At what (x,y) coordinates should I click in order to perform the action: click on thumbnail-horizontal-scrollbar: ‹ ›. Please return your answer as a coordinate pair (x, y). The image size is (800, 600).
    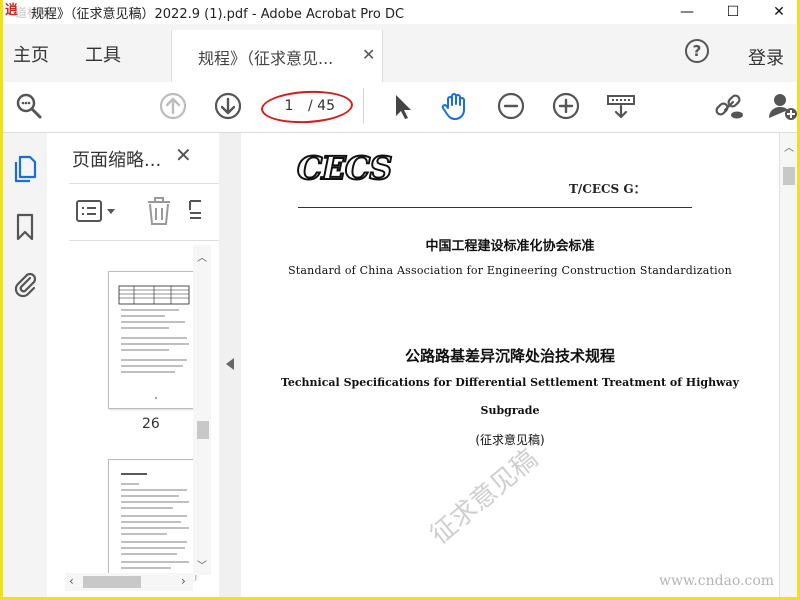
    Looking at the image, I should click on (129, 582).